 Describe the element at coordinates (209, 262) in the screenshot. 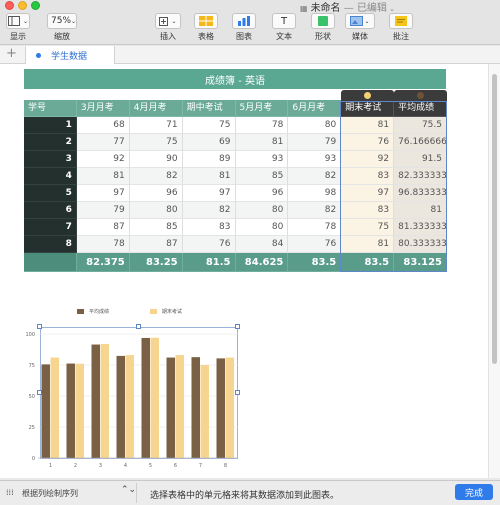

I see `footer-cell: 81.5` at that location.